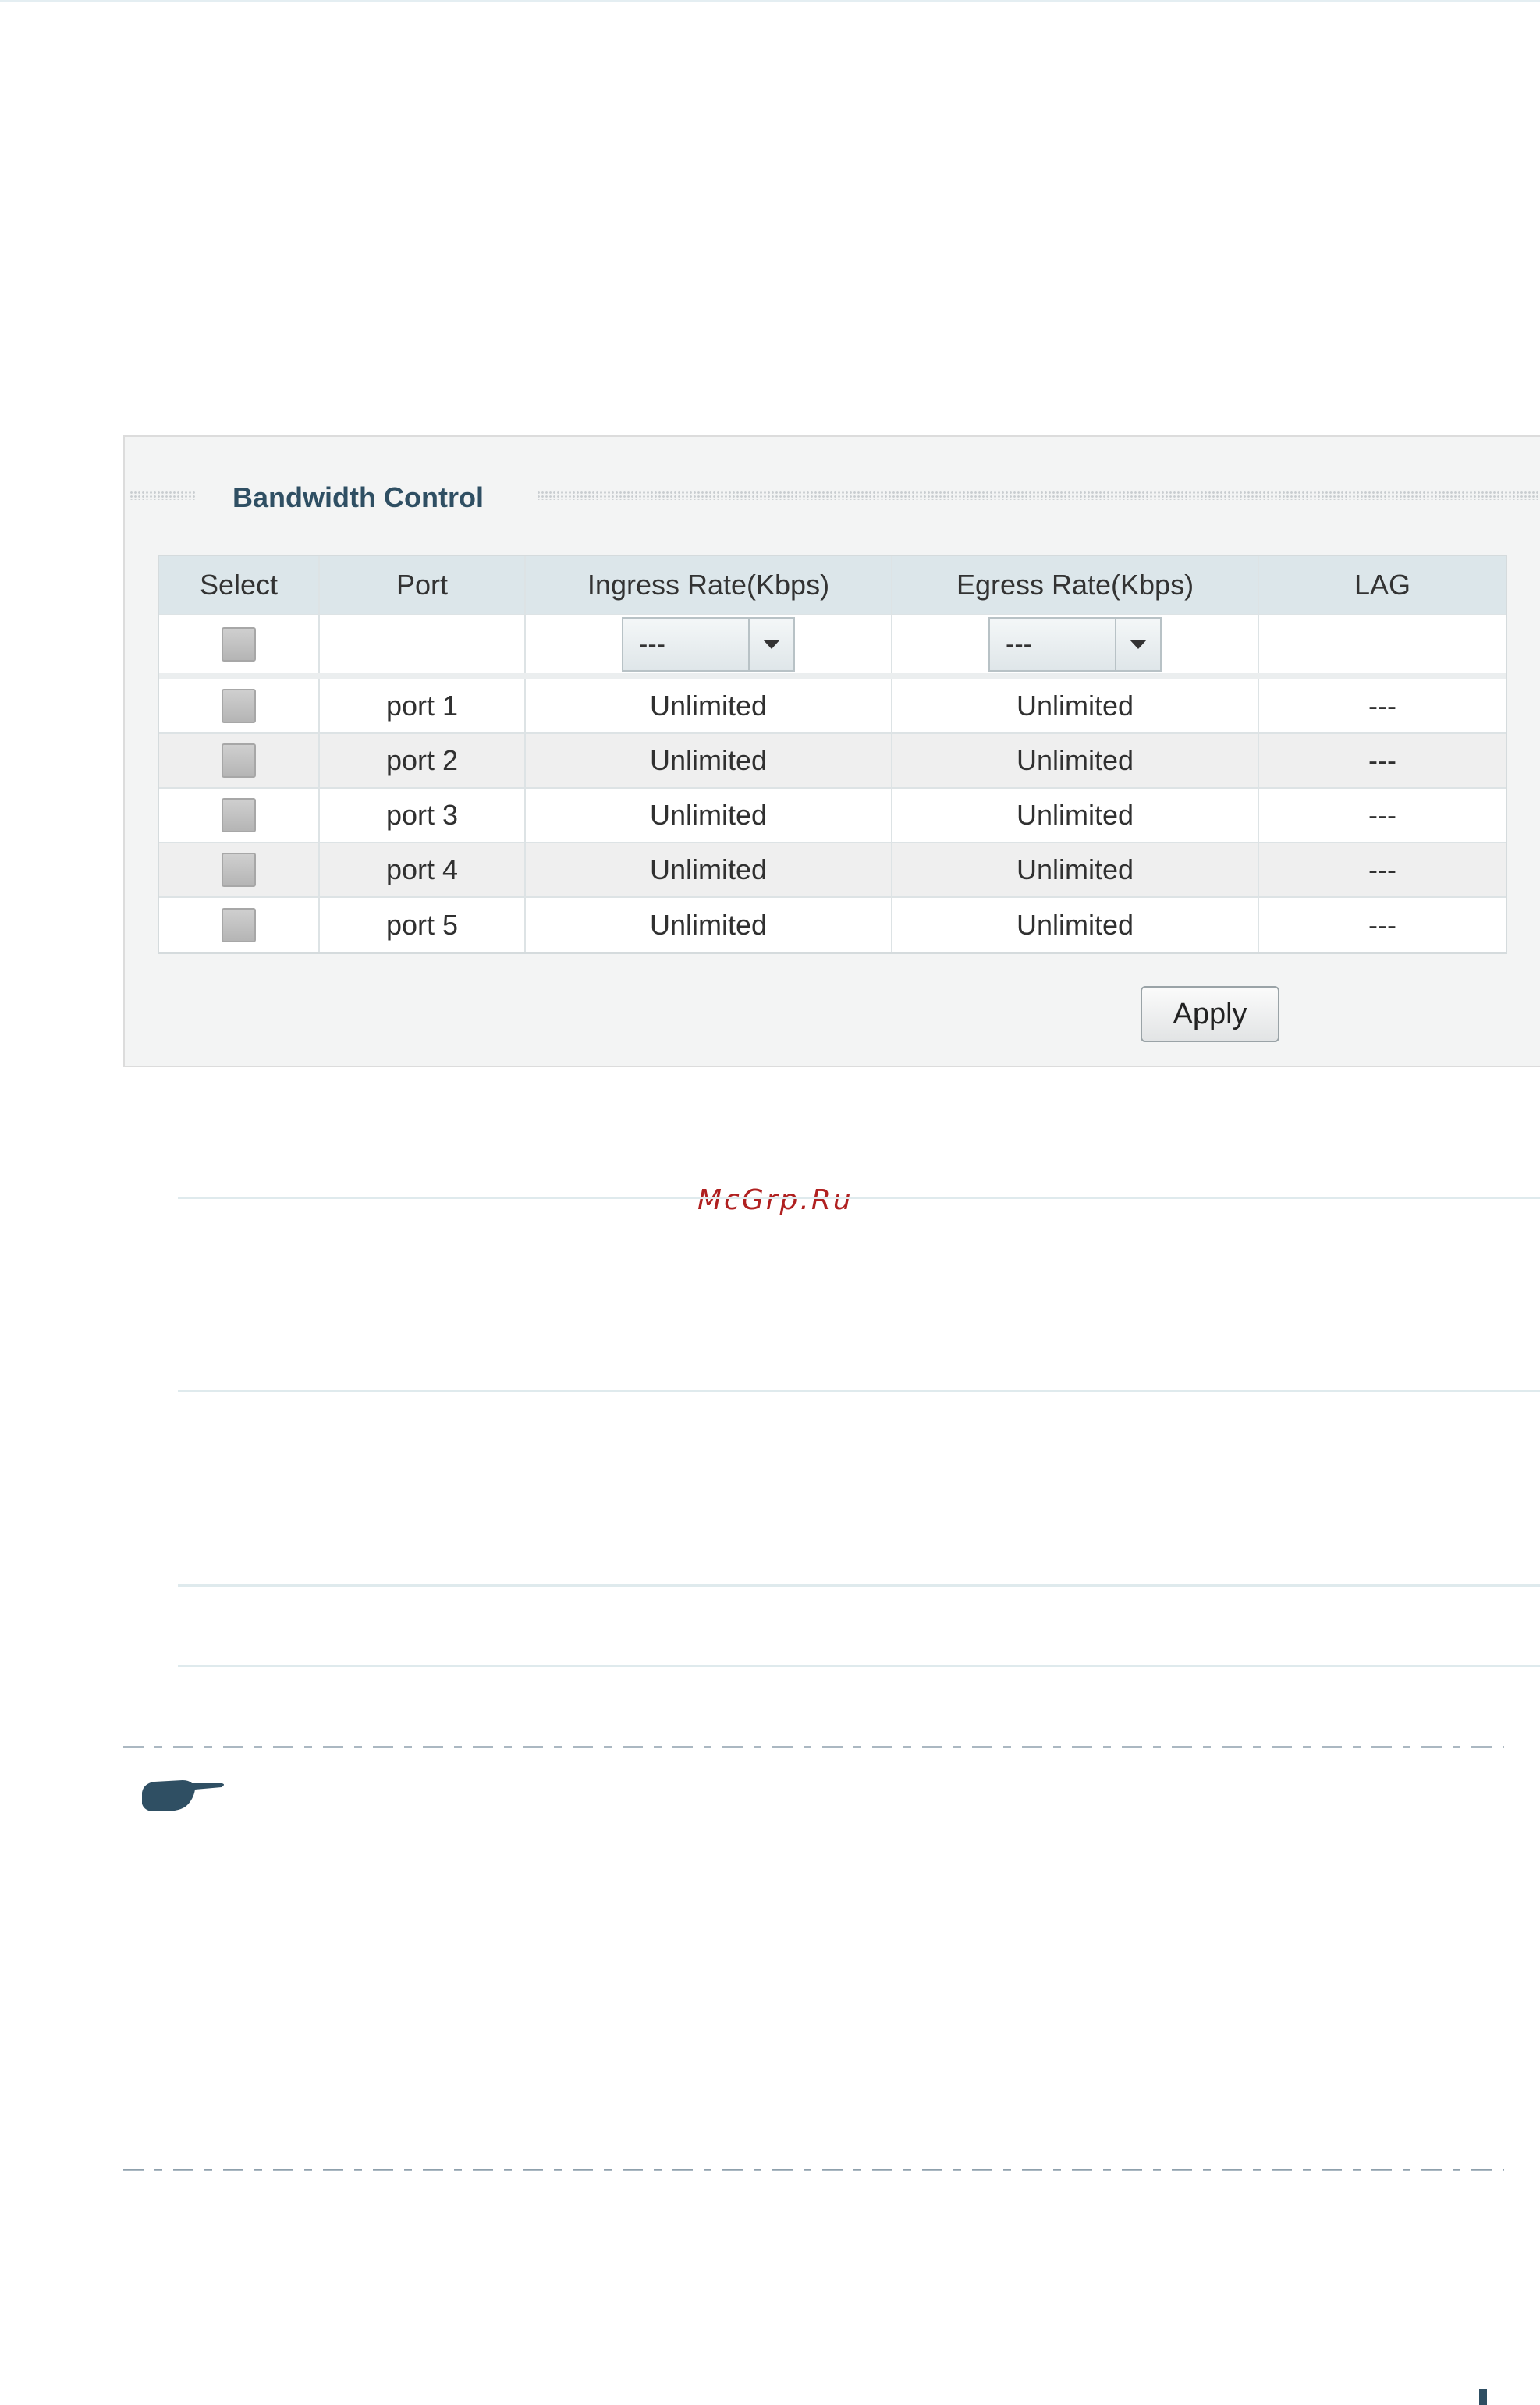  I want to click on table-row: port 1 Unlimited Unlimited ---, so click(832, 706).